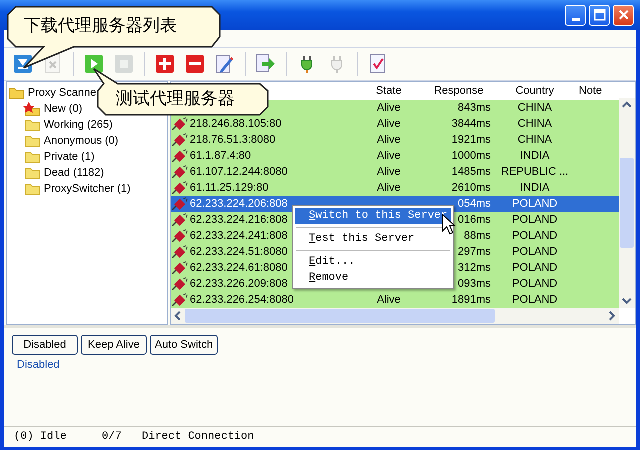 The height and width of the screenshot is (450, 640). I want to click on table-cell: 61.1.87.4:80, so click(221, 156).